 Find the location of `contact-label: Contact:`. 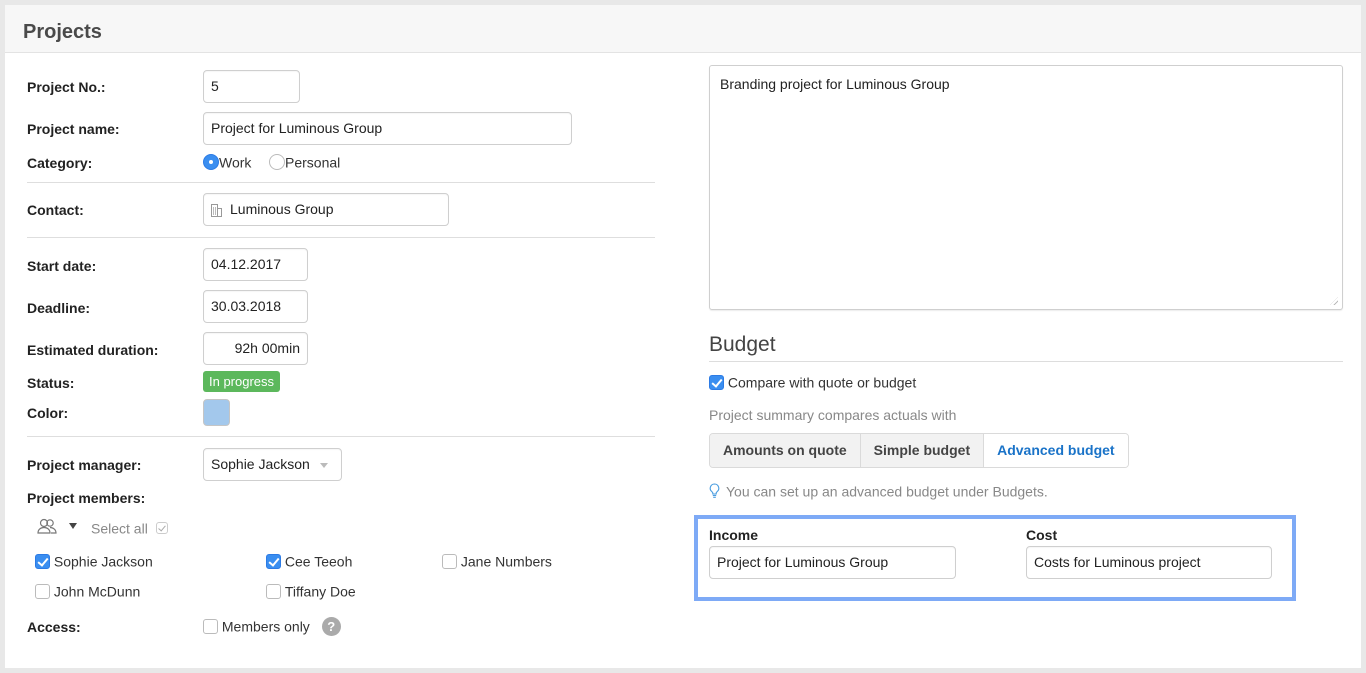

contact-label: Contact: is located at coordinates (55, 210).